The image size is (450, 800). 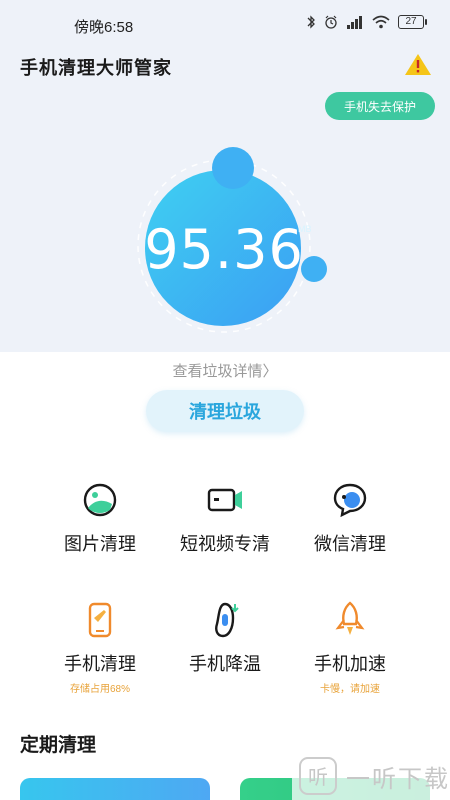 I want to click on boost-warning-note: 卡慢，请加速, so click(x=350, y=689).